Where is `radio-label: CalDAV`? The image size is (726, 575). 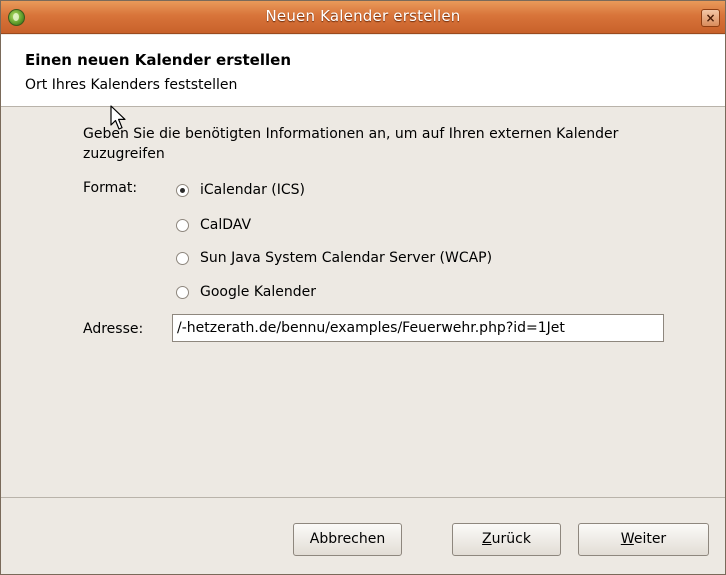 radio-label: CalDAV is located at coordinates (226, 225).